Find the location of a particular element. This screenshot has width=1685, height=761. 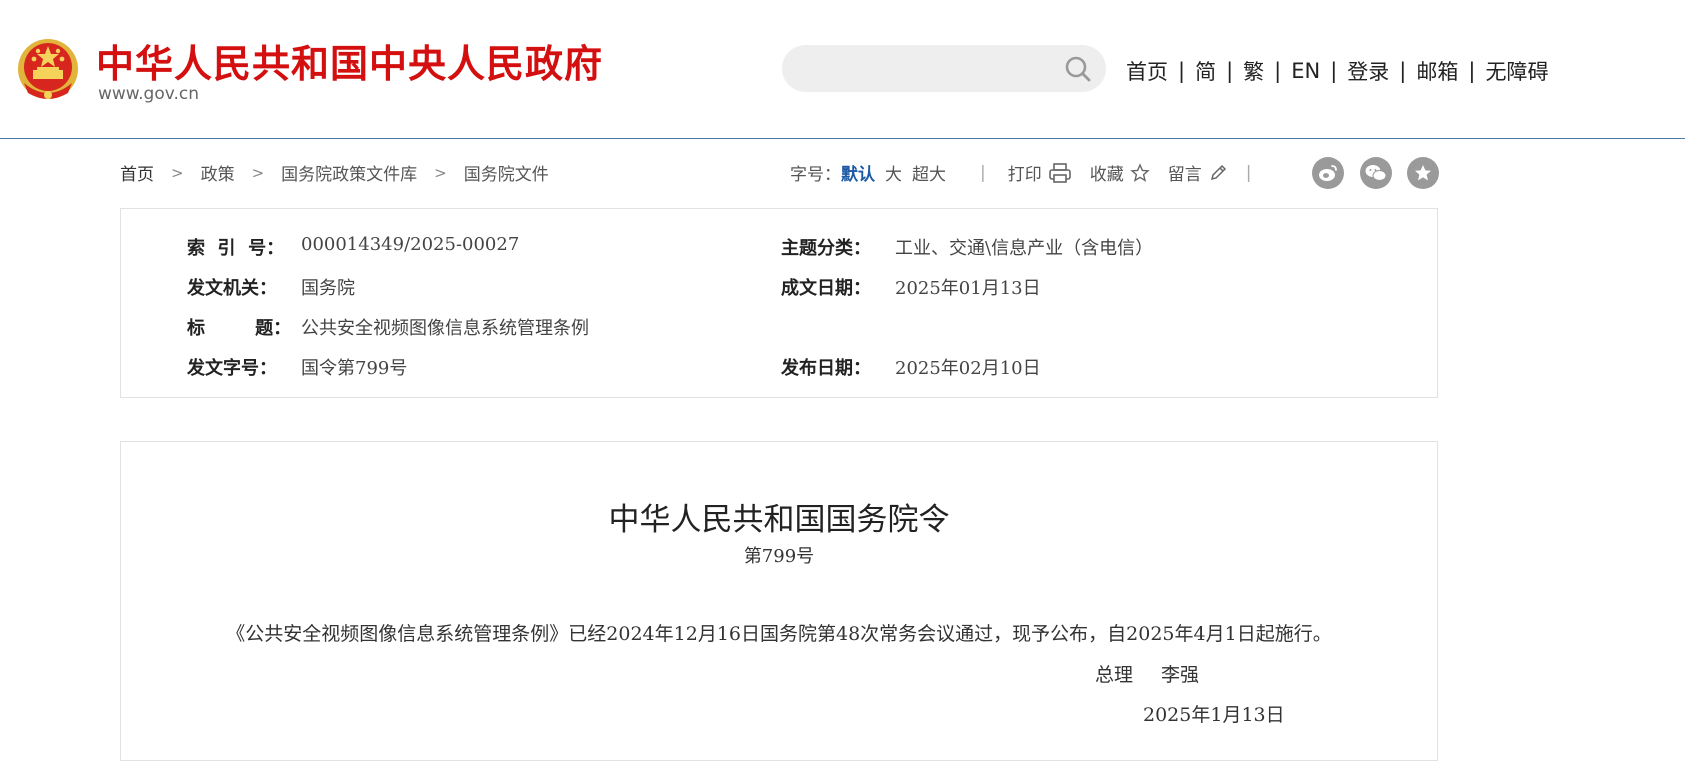

font-size-default: 默认 is located at coordinates (858, 172).